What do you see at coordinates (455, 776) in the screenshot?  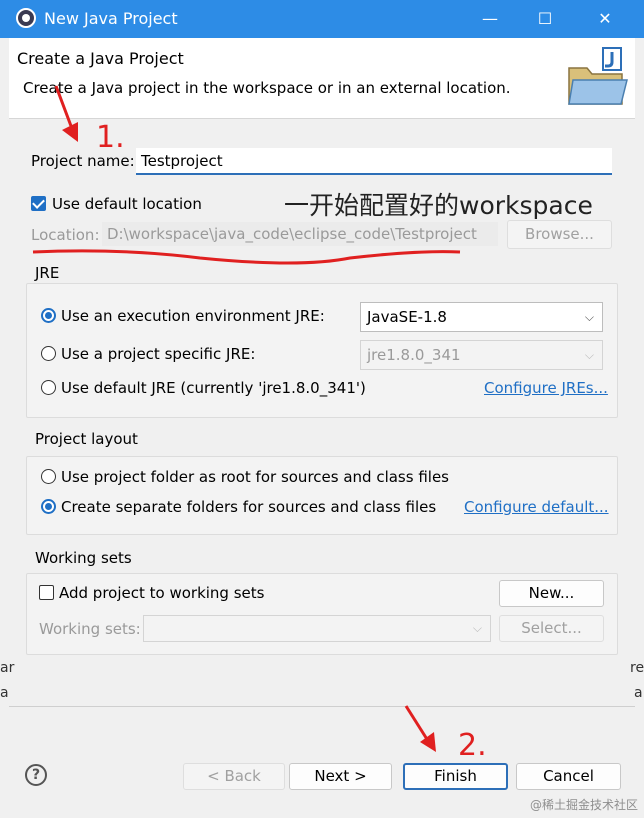 I see `finish-button: Finish` at bounding box center [455, 776].